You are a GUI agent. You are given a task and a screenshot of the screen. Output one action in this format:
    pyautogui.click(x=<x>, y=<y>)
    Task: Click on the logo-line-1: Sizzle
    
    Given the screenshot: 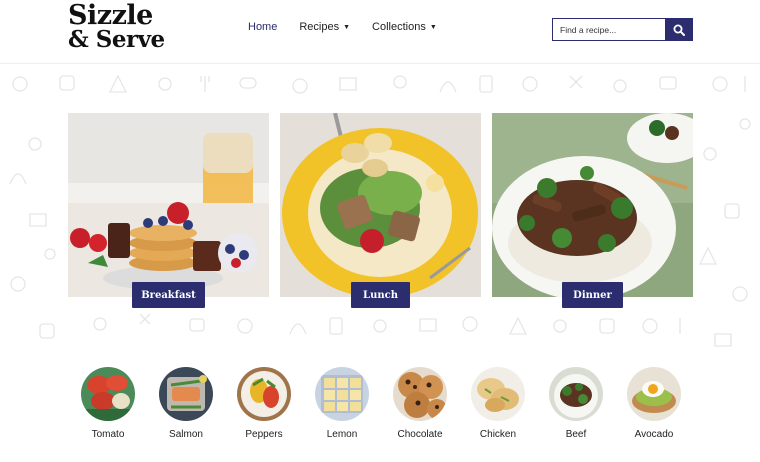 What is the action you would take?
    pyautogui.click(x=110, y=15)
    